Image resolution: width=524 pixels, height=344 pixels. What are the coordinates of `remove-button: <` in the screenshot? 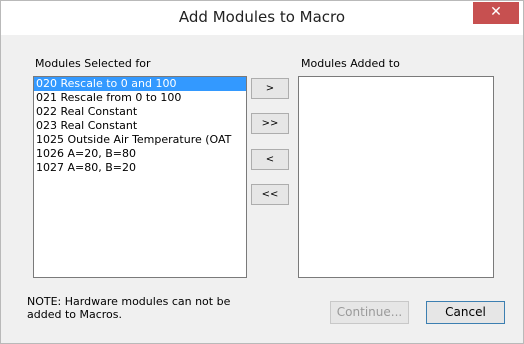 It's located at (270, 159).